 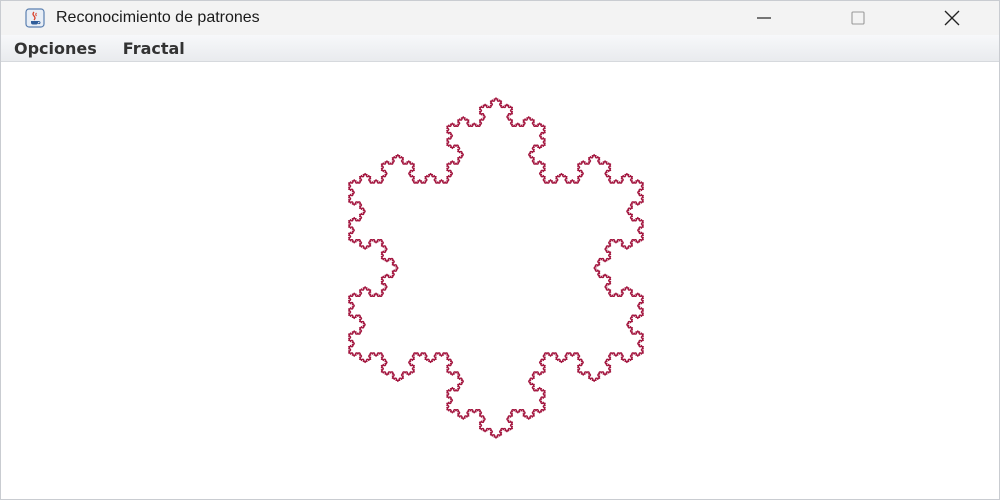 What do you see at coordinates (35, 18) in the screenshot?
I see `java-cup-icon` at bounding box center [35, 18].